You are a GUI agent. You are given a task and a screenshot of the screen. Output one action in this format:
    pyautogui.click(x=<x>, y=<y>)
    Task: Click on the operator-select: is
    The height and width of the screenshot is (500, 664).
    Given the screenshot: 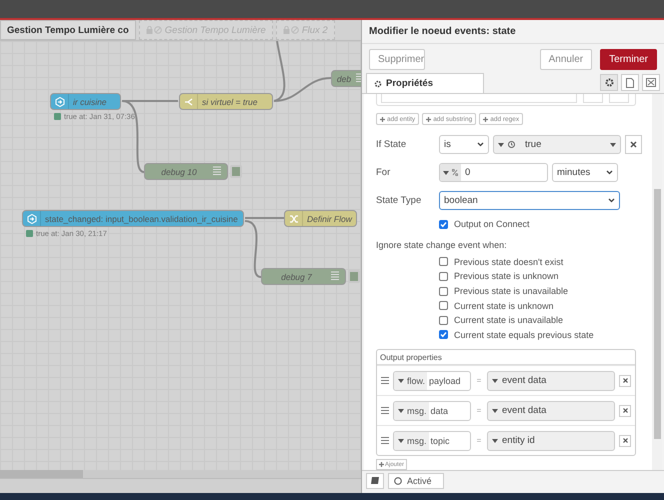 What is the action you would take?
    pyautogui.click(x=464, y=144)
    